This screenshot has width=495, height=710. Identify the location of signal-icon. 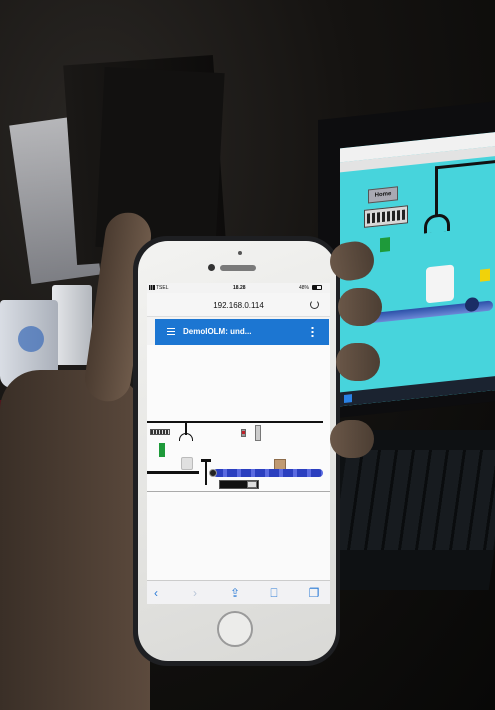
(152, 287).